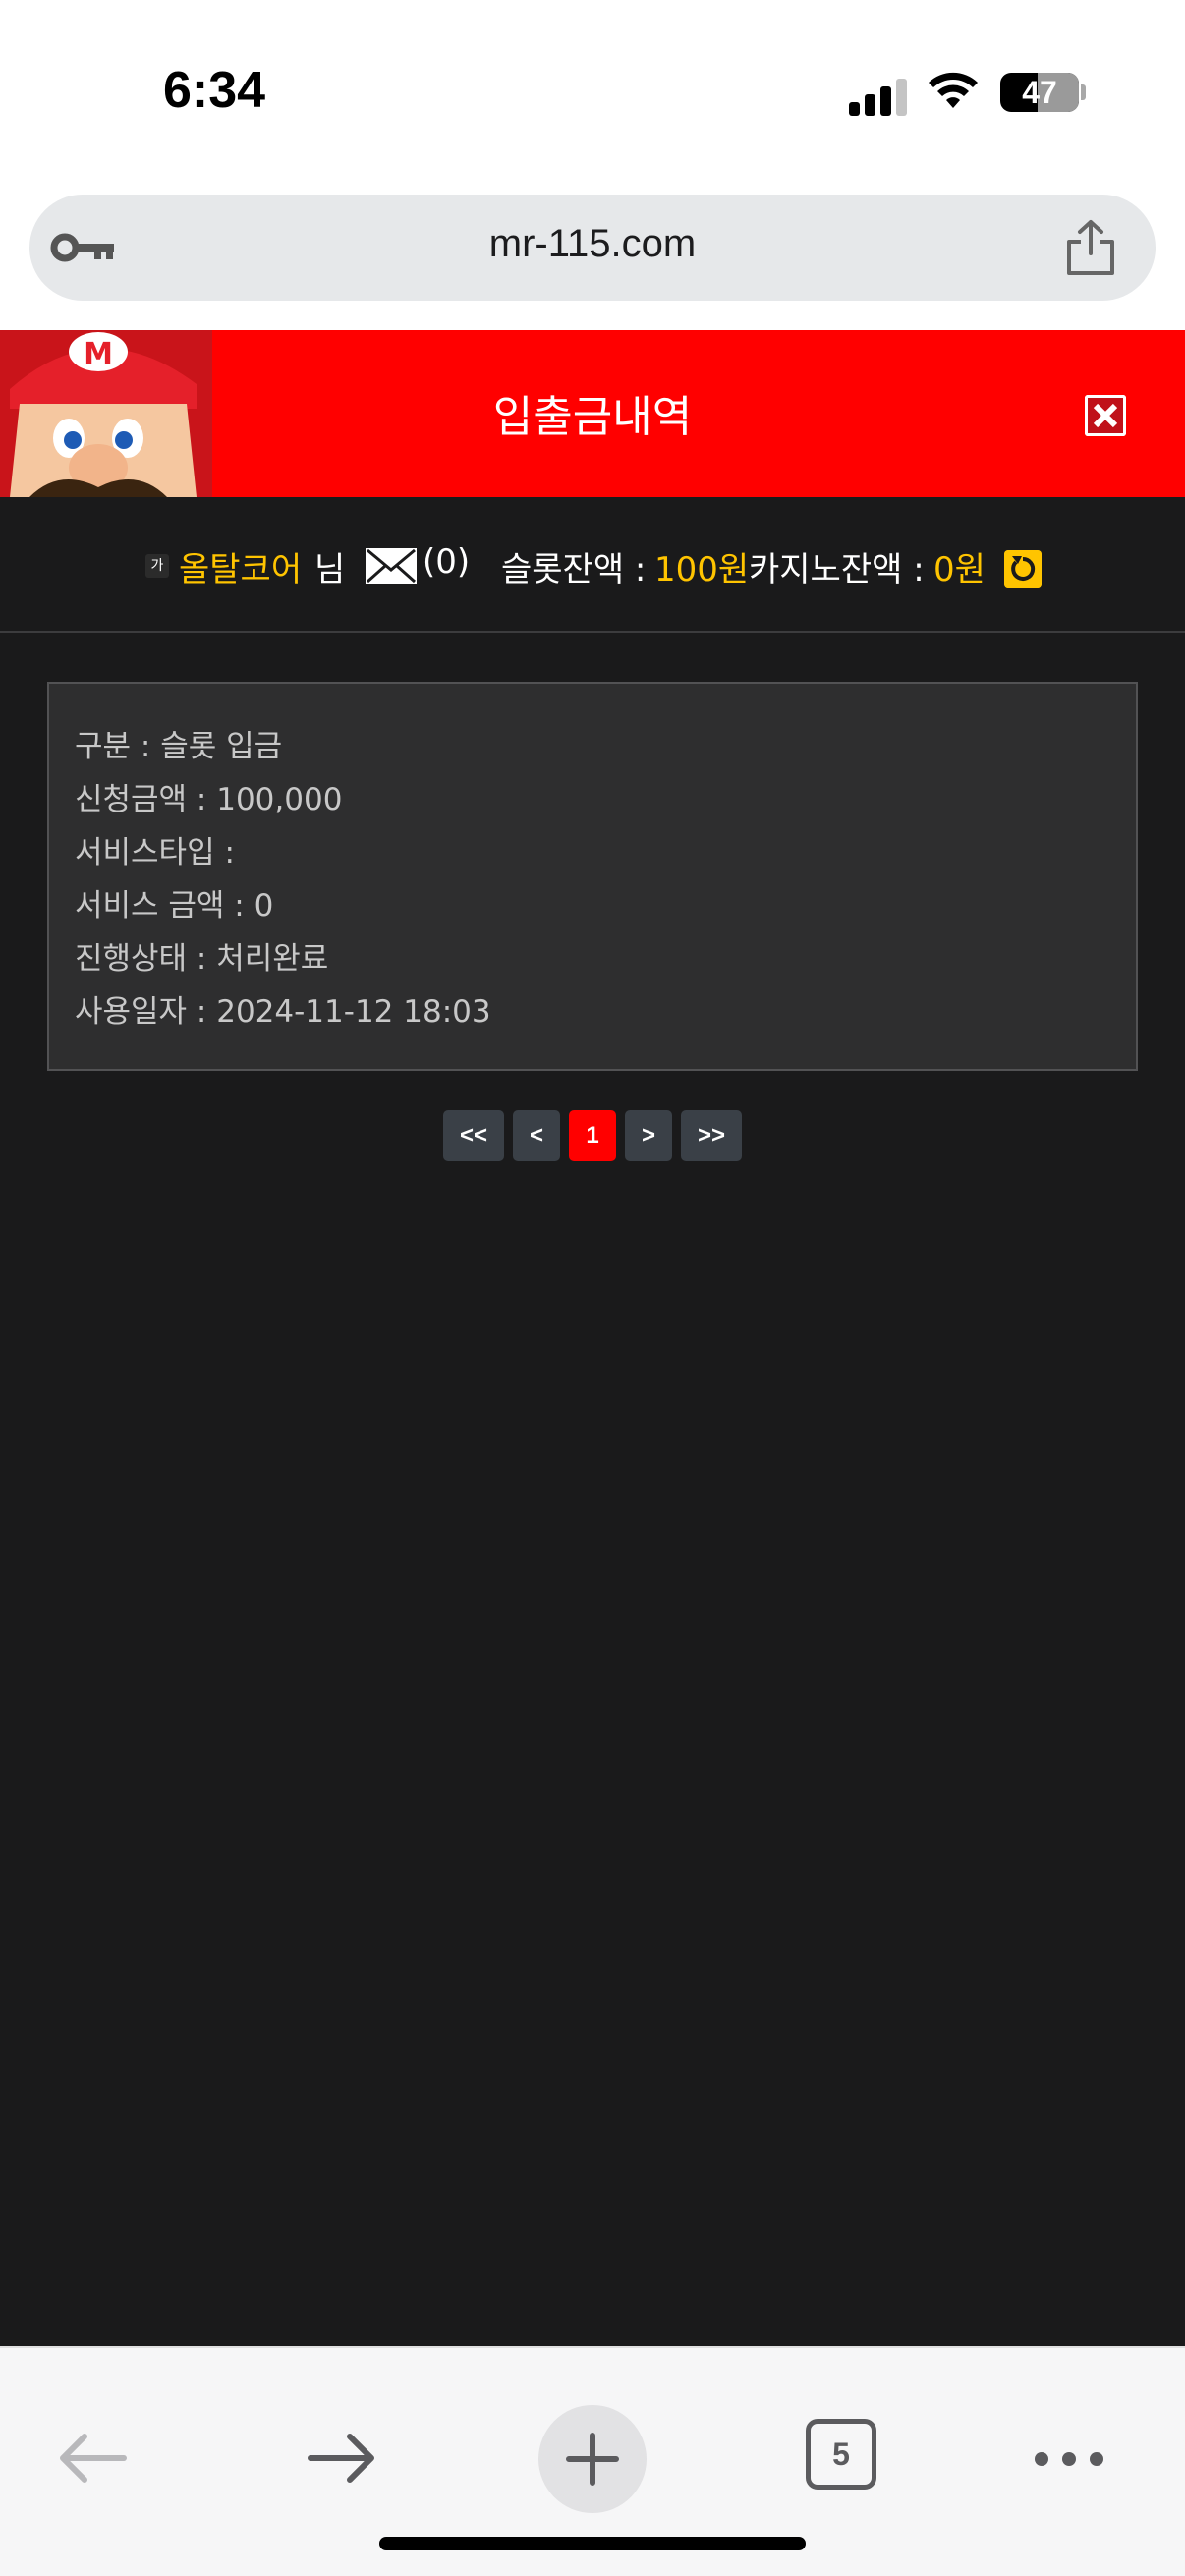  What do you see at coordinates (92, 2458) in the screenshot?
I see `back-arrow-icon` at bounding box center [92, 2458].